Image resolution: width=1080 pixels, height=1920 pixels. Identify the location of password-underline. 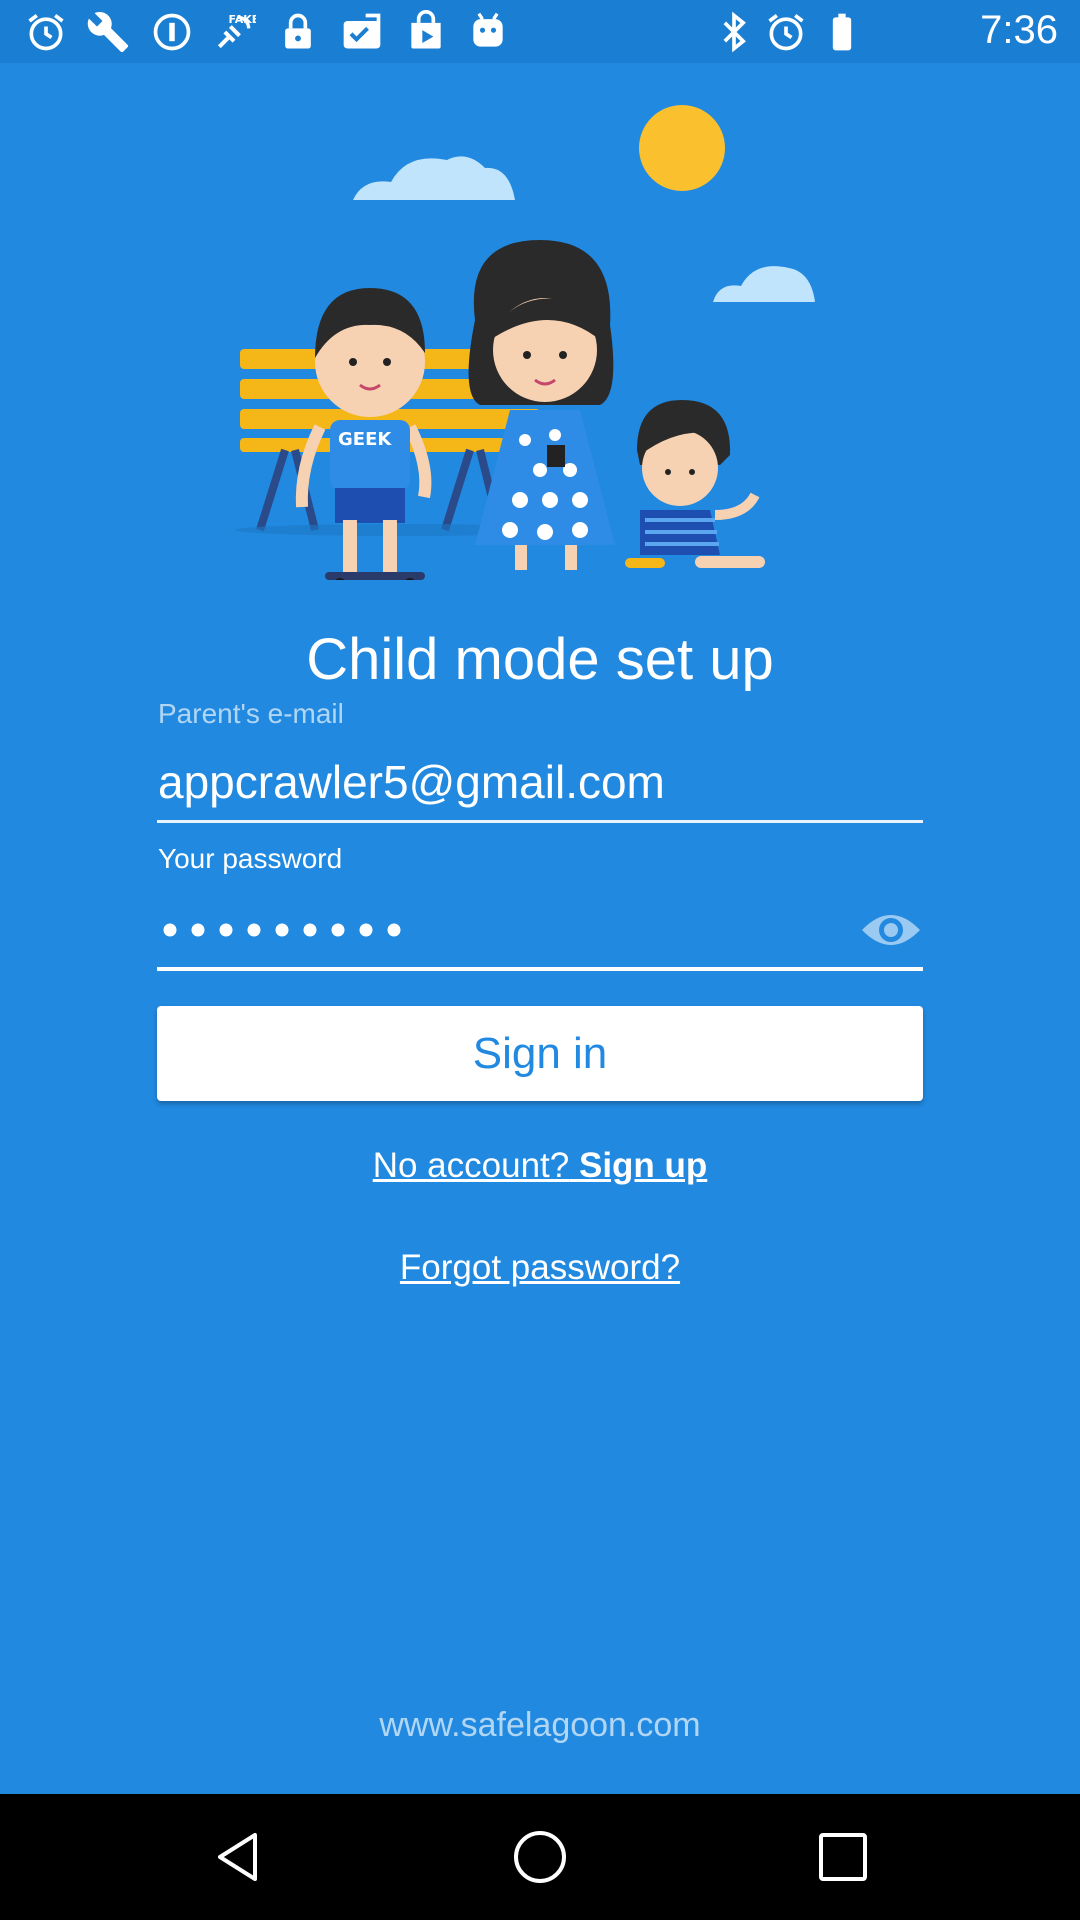
(540, 969).